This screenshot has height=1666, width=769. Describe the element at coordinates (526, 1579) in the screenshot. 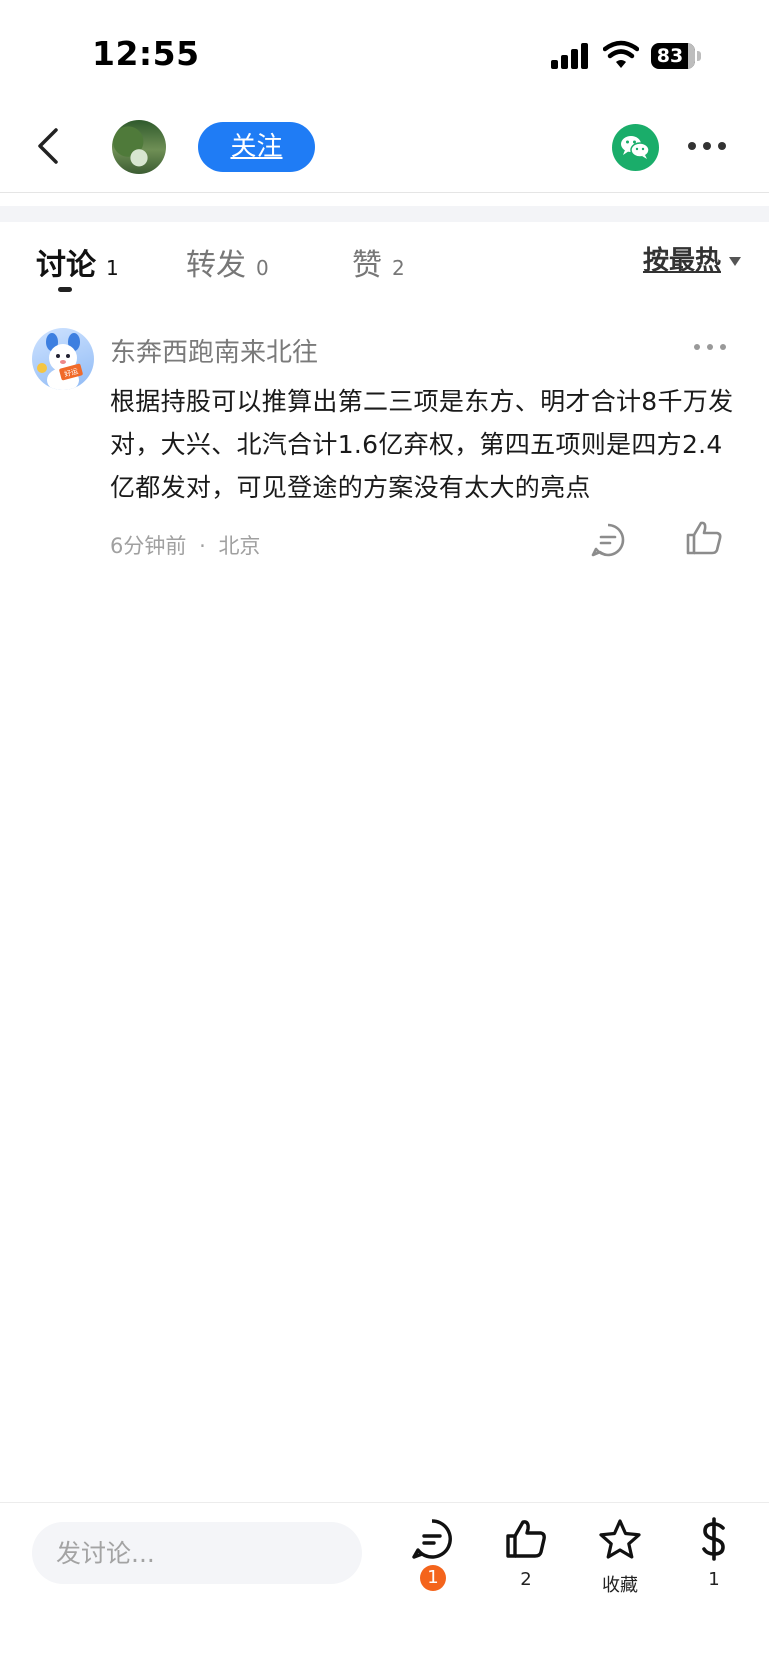

I see `like-count: 2` at that location.